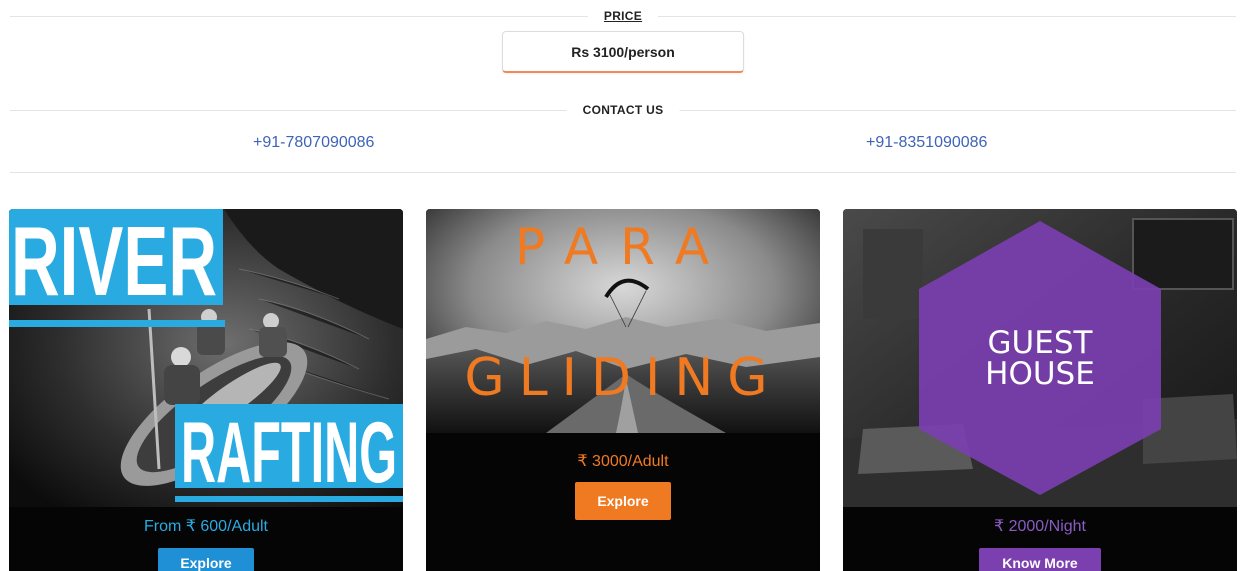 The width and height of the screenshot is (1241, 571). What do you see at coordinates (205, 526) in the screenshot?
I see `river-rafting-price: From ₹ 600/Adult` at bounding box center [205, 526].